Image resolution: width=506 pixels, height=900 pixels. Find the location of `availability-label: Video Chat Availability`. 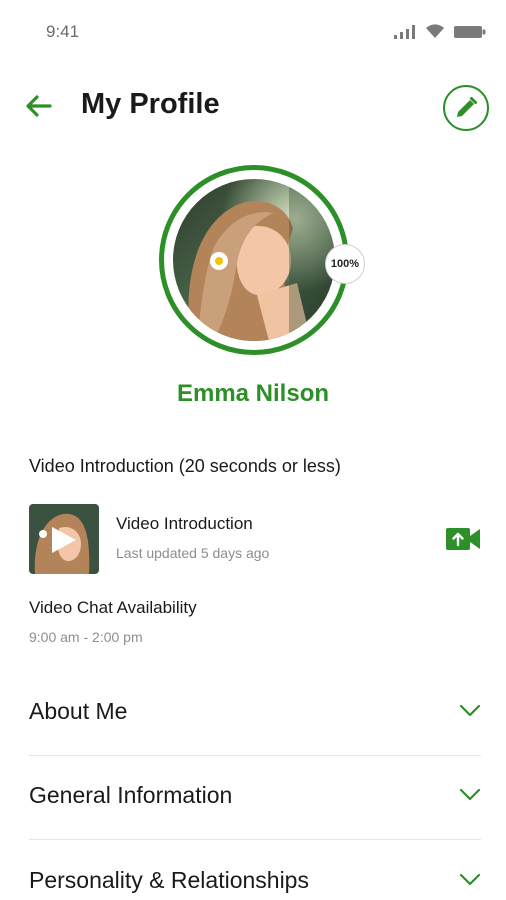

availability-label: Video Chat Availability is located at coordinates (113, 607).